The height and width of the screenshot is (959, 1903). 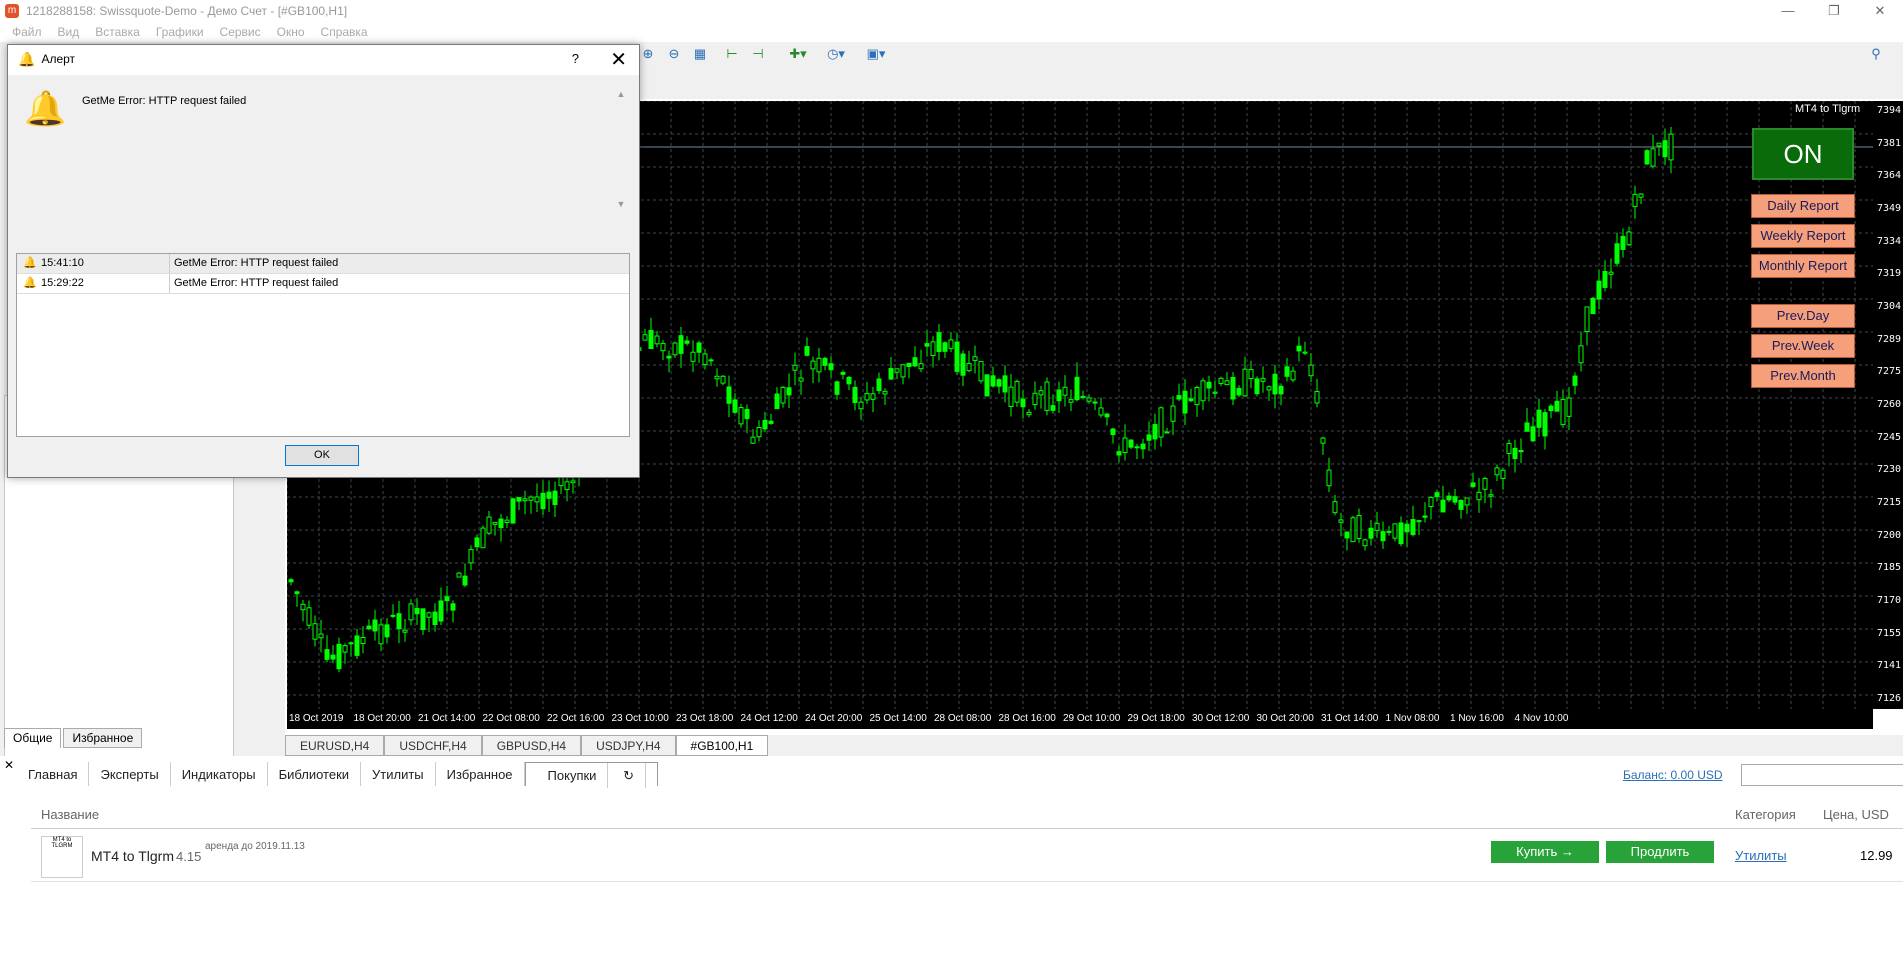 What do you see at coordinates (322, 455) in the screenshot?
I see `ok-button: OK` at bounding box center [322, 455].